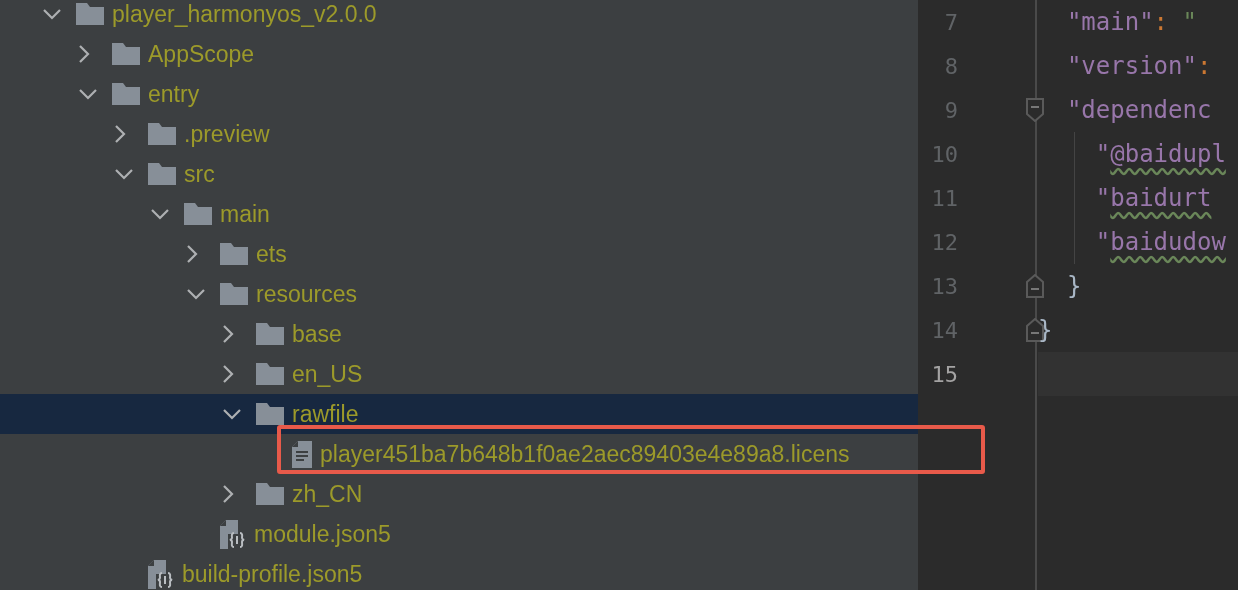  Describe the element at coordinates (950, 110) in the screenshot. I see `line-number: 9` at that location.